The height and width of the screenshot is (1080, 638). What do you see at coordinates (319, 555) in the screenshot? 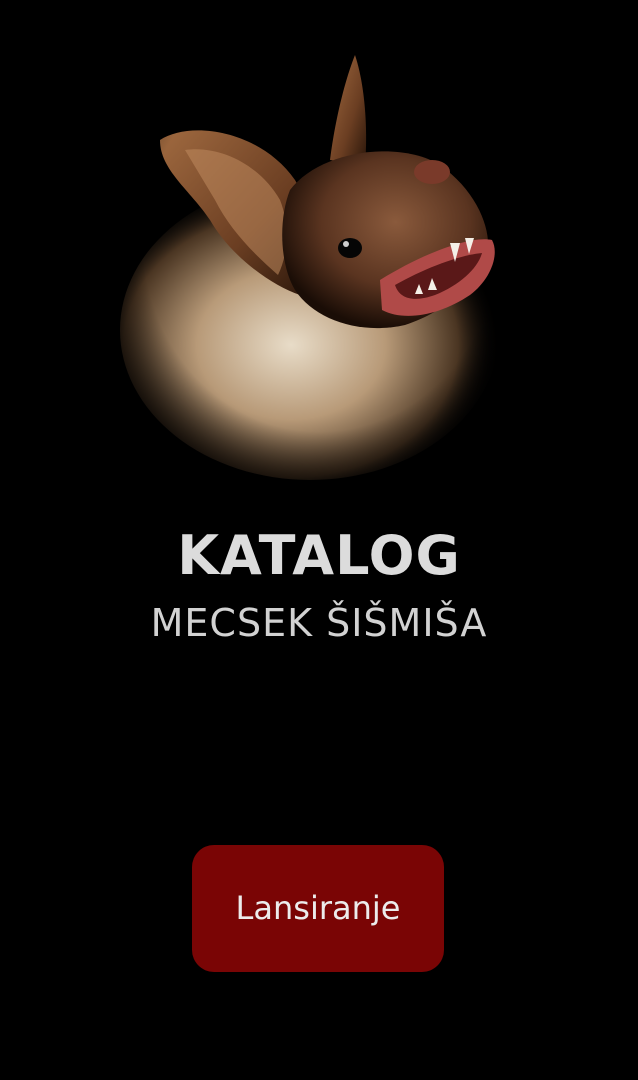
I see `app-title: KATALOG` at bounding box center [319, 555].